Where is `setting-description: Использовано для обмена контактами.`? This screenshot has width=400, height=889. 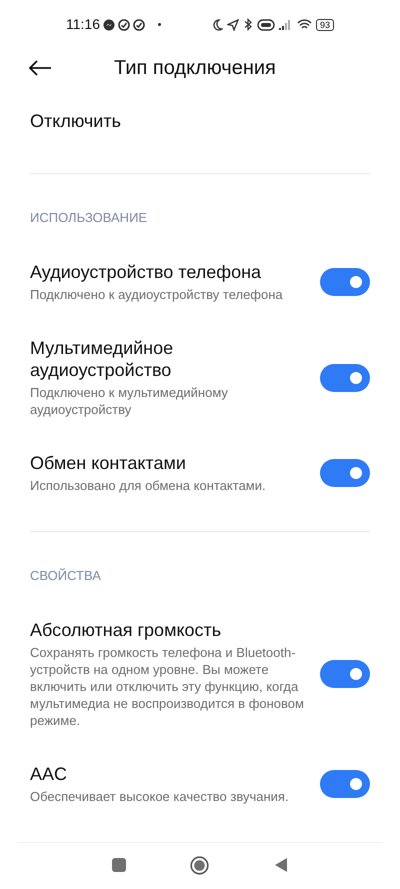 setting-description: Использовано для обмена контактами. is located at coordinates (148, 485).